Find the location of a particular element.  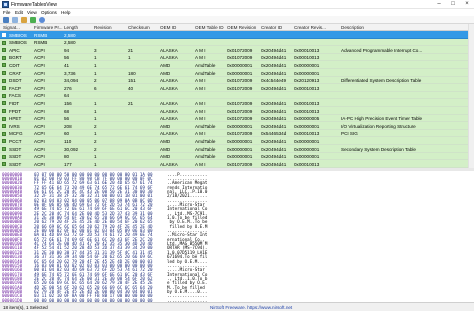

menu-help: Help is located at coordinates (65, 12).